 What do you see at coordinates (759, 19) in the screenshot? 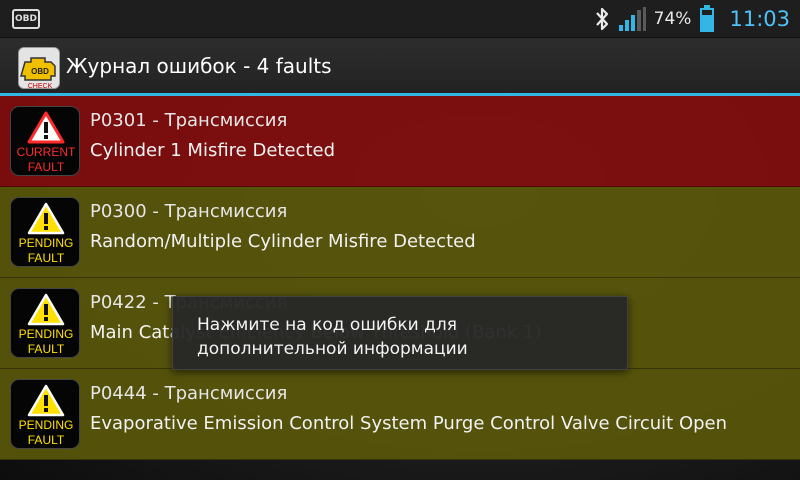
I see `clock: 11:03` at bounding box center [759, 19].